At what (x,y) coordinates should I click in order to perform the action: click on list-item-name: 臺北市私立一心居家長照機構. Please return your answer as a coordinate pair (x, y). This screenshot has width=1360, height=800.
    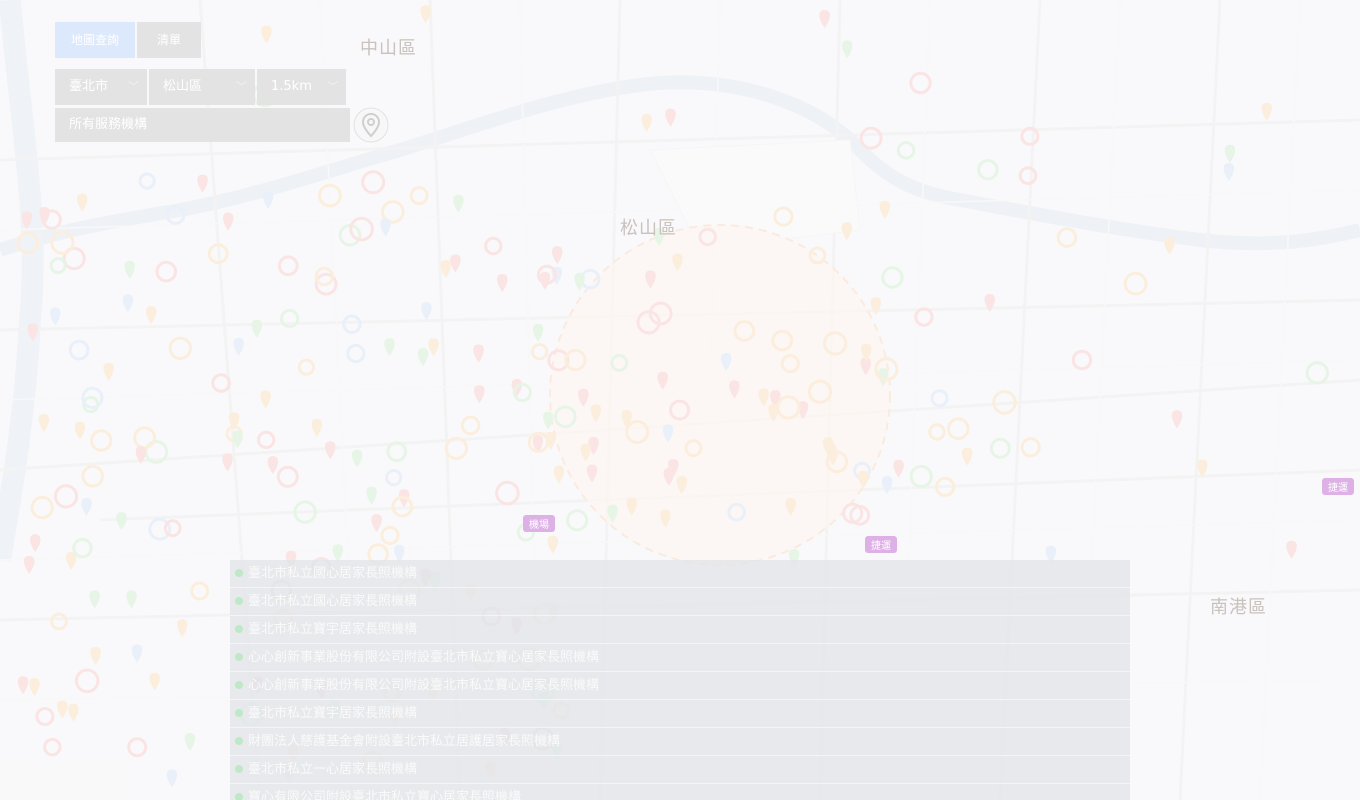
    Looking at the image, I should click on (333, 769).